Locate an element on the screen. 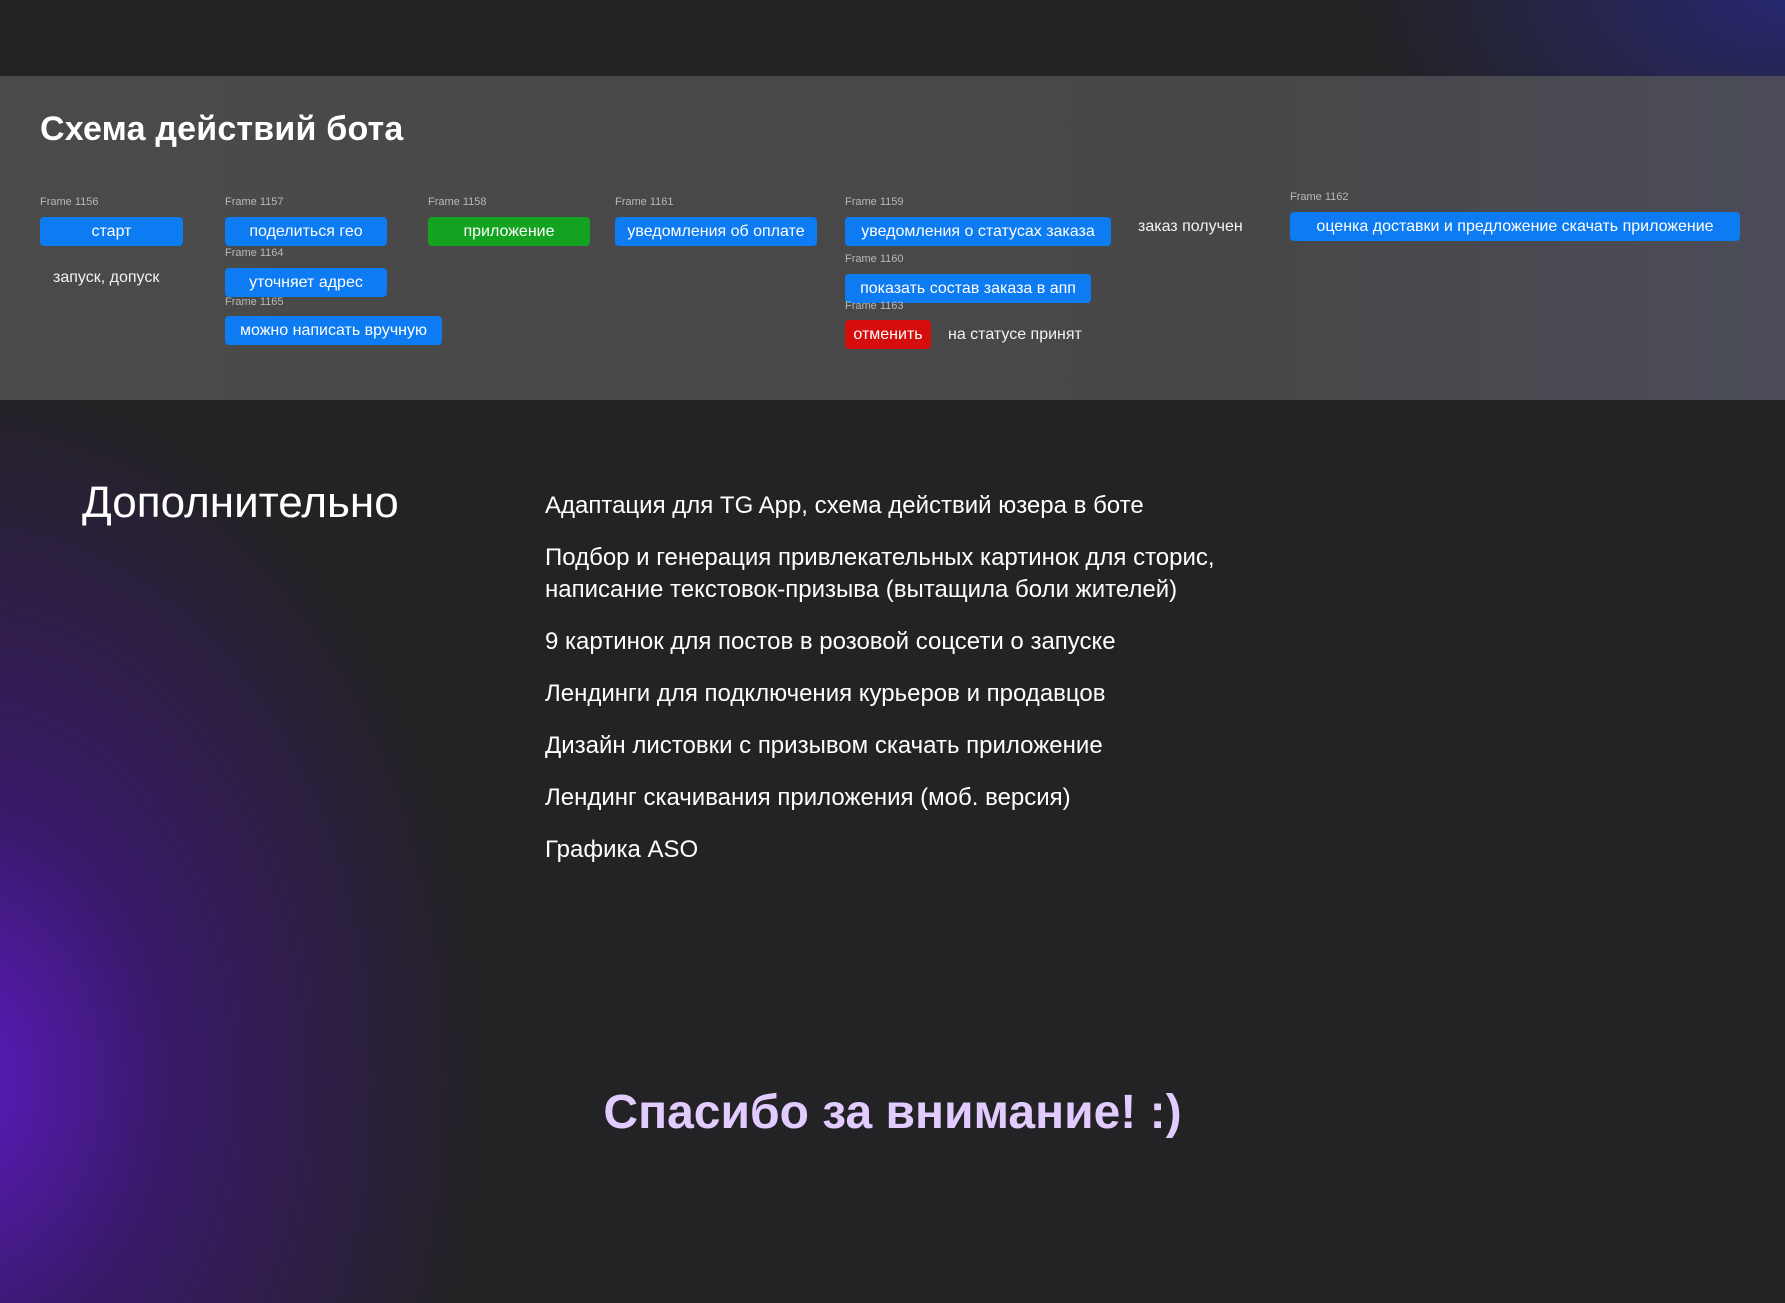 Image resolution: width=1785 pixels, height=1303 pixels. frame-label: Frame 1159 is located at coordinates (874, 202).